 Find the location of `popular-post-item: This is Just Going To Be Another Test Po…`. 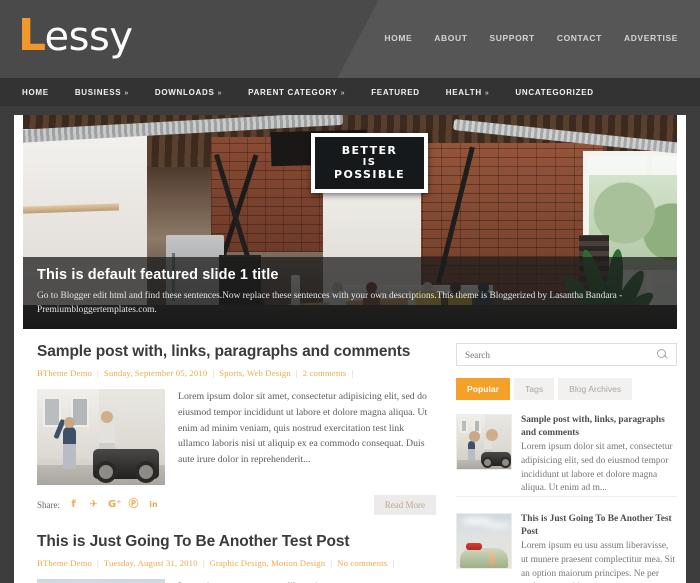

popular-post-item: This is Just Going To Be Another Test Po… is located at coordinates (566, 547).